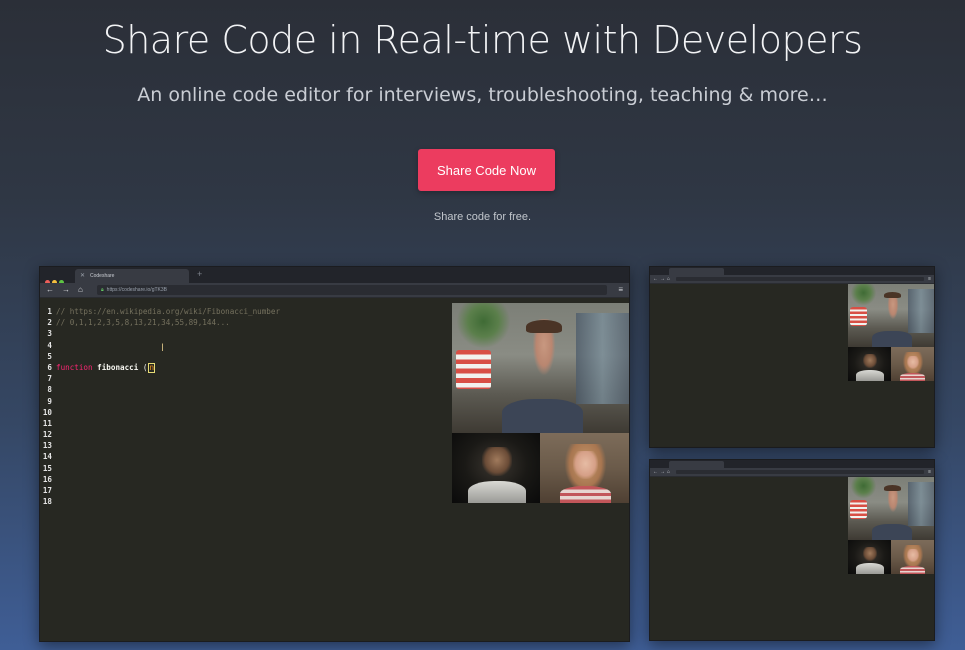 Image resolution: width=965 pixels, height=650 pixels. Describe the element at coordinates (246, 378) in the screenshot. I see `code-line: 7` at that location.